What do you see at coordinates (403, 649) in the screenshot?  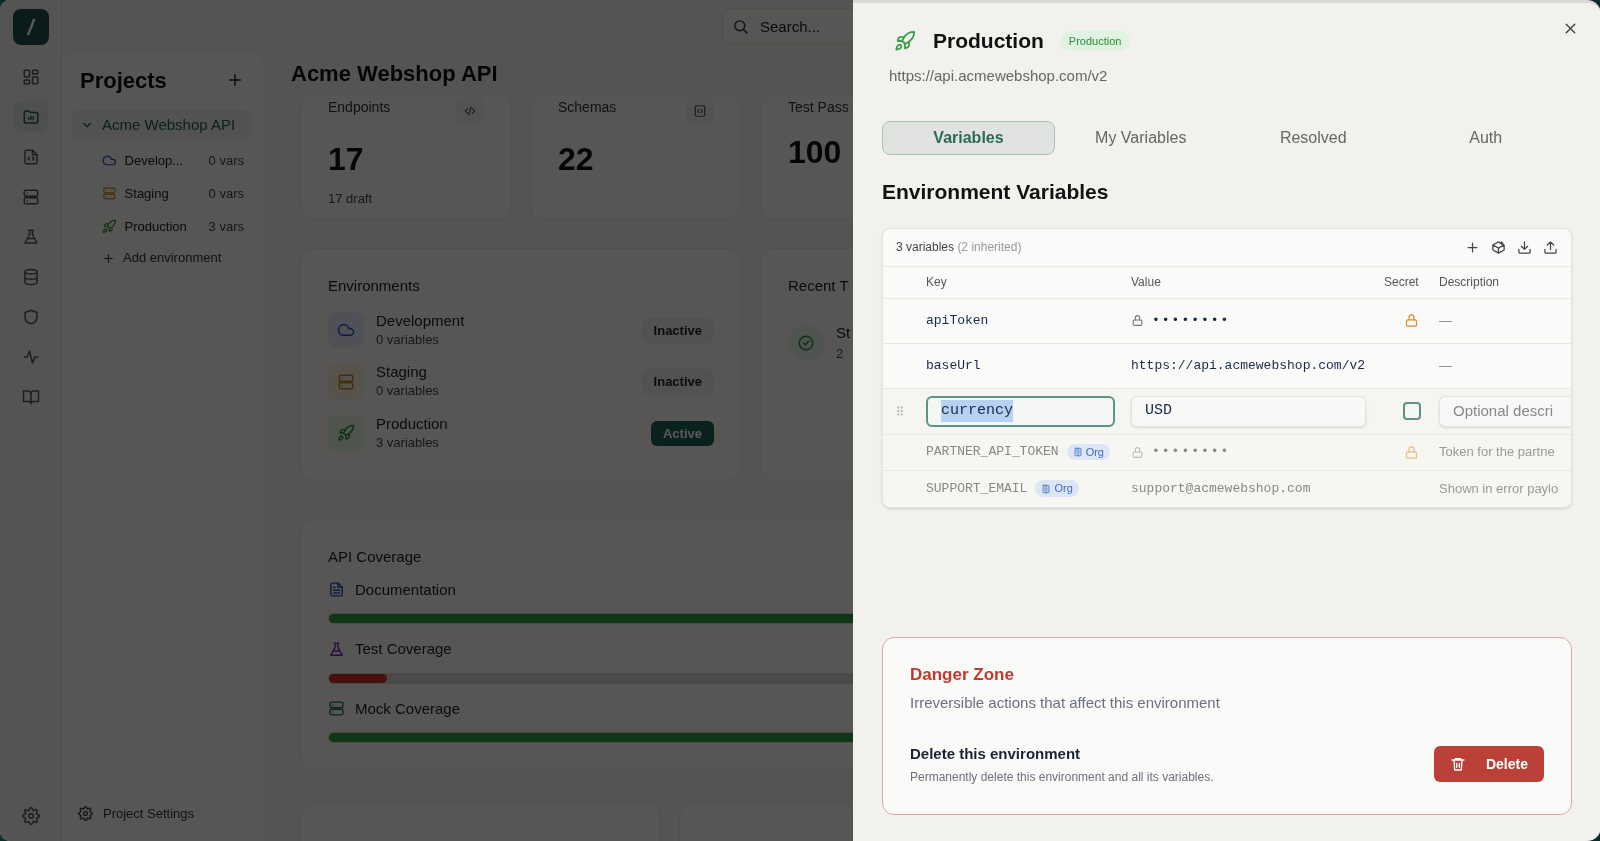 I see `coverage-label: Test Coverage` at bounding box center [403, 649].